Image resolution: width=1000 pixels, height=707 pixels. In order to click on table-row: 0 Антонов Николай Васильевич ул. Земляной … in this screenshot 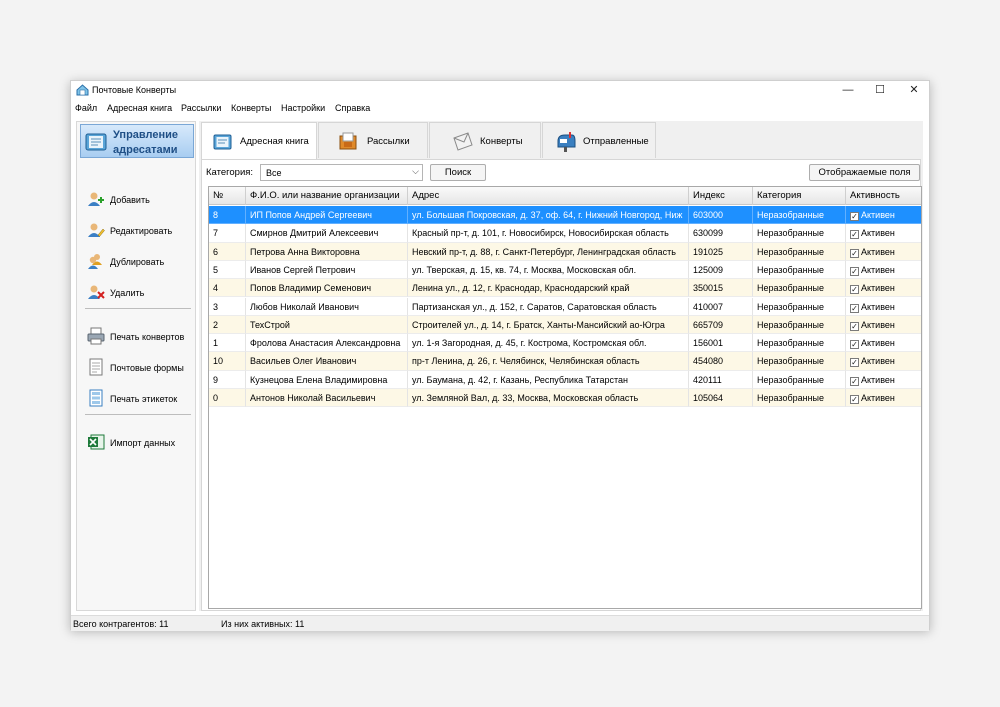, I will do `click(565, 398)`.